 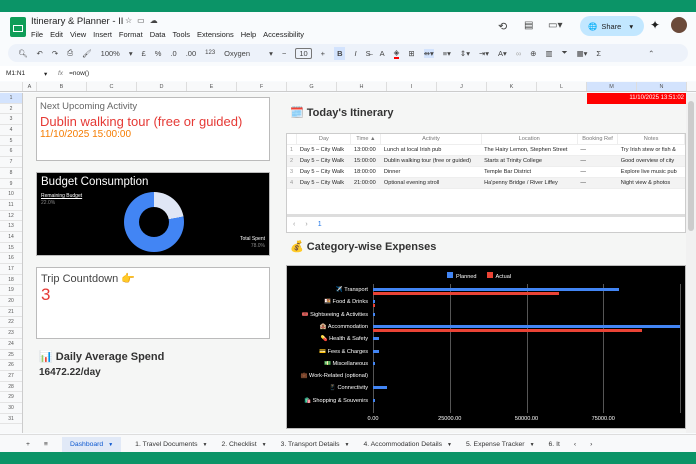 I want to click on row-header-8: 8, so click(x=11, y=173).